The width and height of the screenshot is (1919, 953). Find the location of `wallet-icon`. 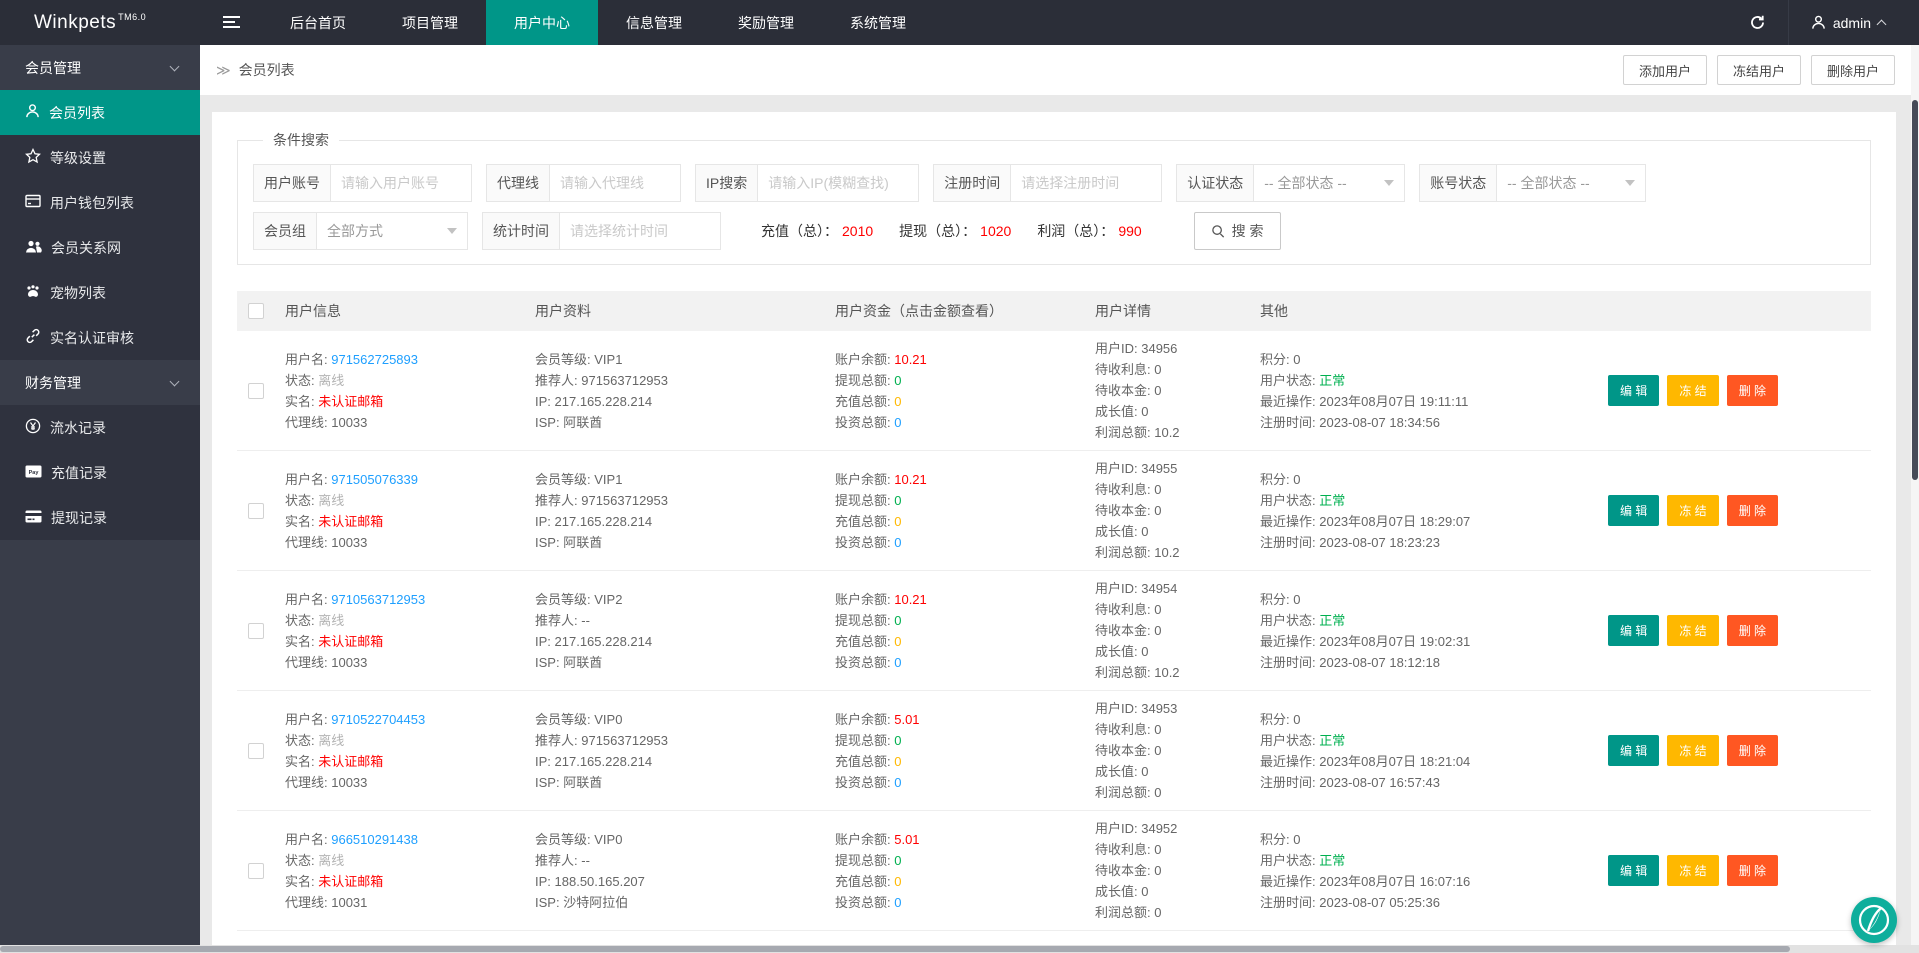

wallet-icon is located at coordinates (33, 202).